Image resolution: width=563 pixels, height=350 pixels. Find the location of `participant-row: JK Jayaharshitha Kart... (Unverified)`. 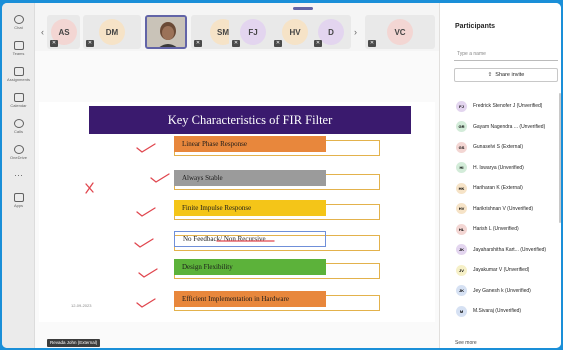

participant-row: JK Jayaharshitha Kart... (Unverified) is located at coordinates (508, 250).